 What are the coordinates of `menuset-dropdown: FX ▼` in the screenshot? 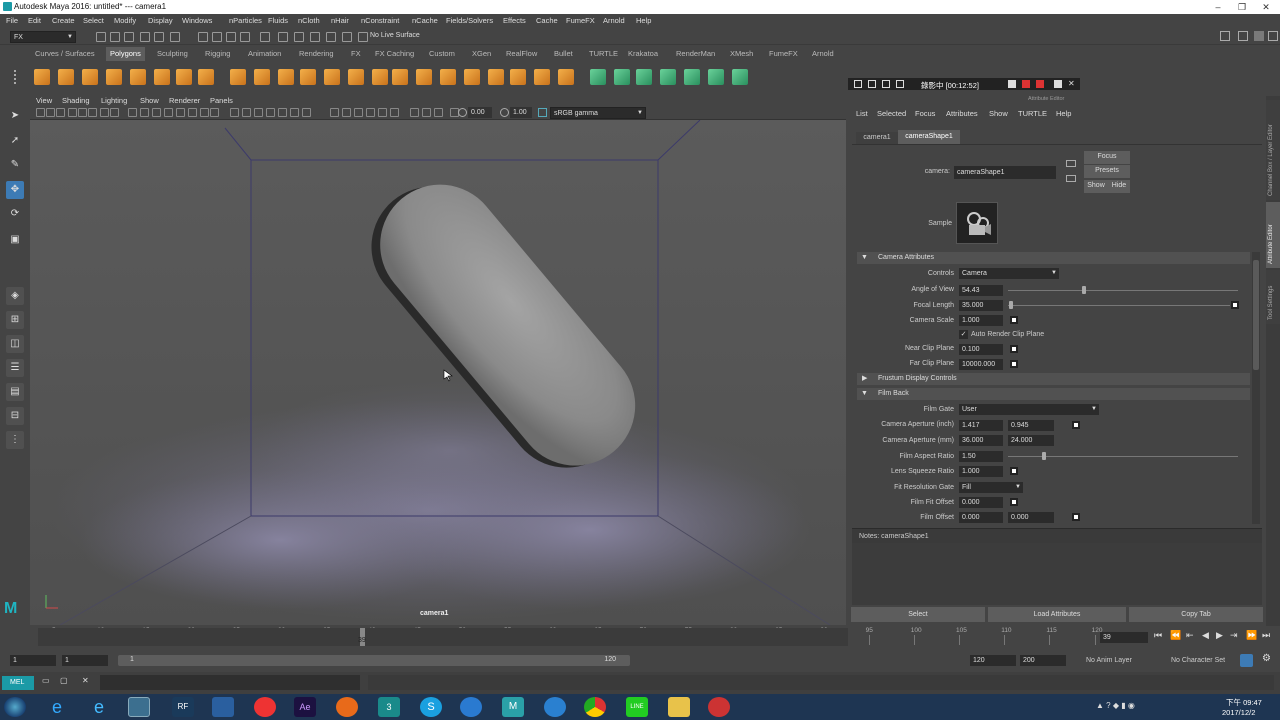 It's located at (43, 37).